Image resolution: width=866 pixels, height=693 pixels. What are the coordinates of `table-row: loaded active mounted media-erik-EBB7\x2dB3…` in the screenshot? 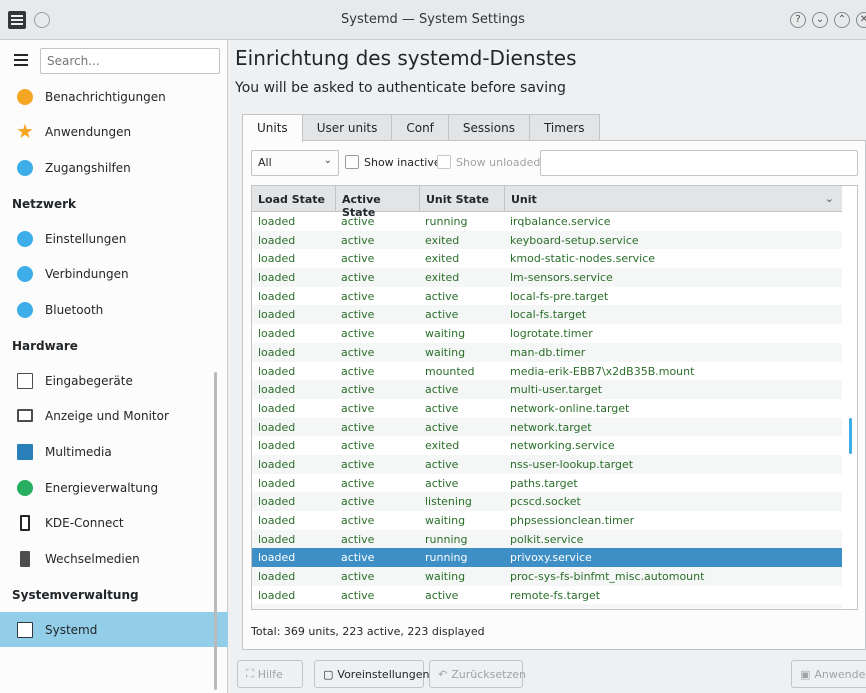 It's located at (547, 371).